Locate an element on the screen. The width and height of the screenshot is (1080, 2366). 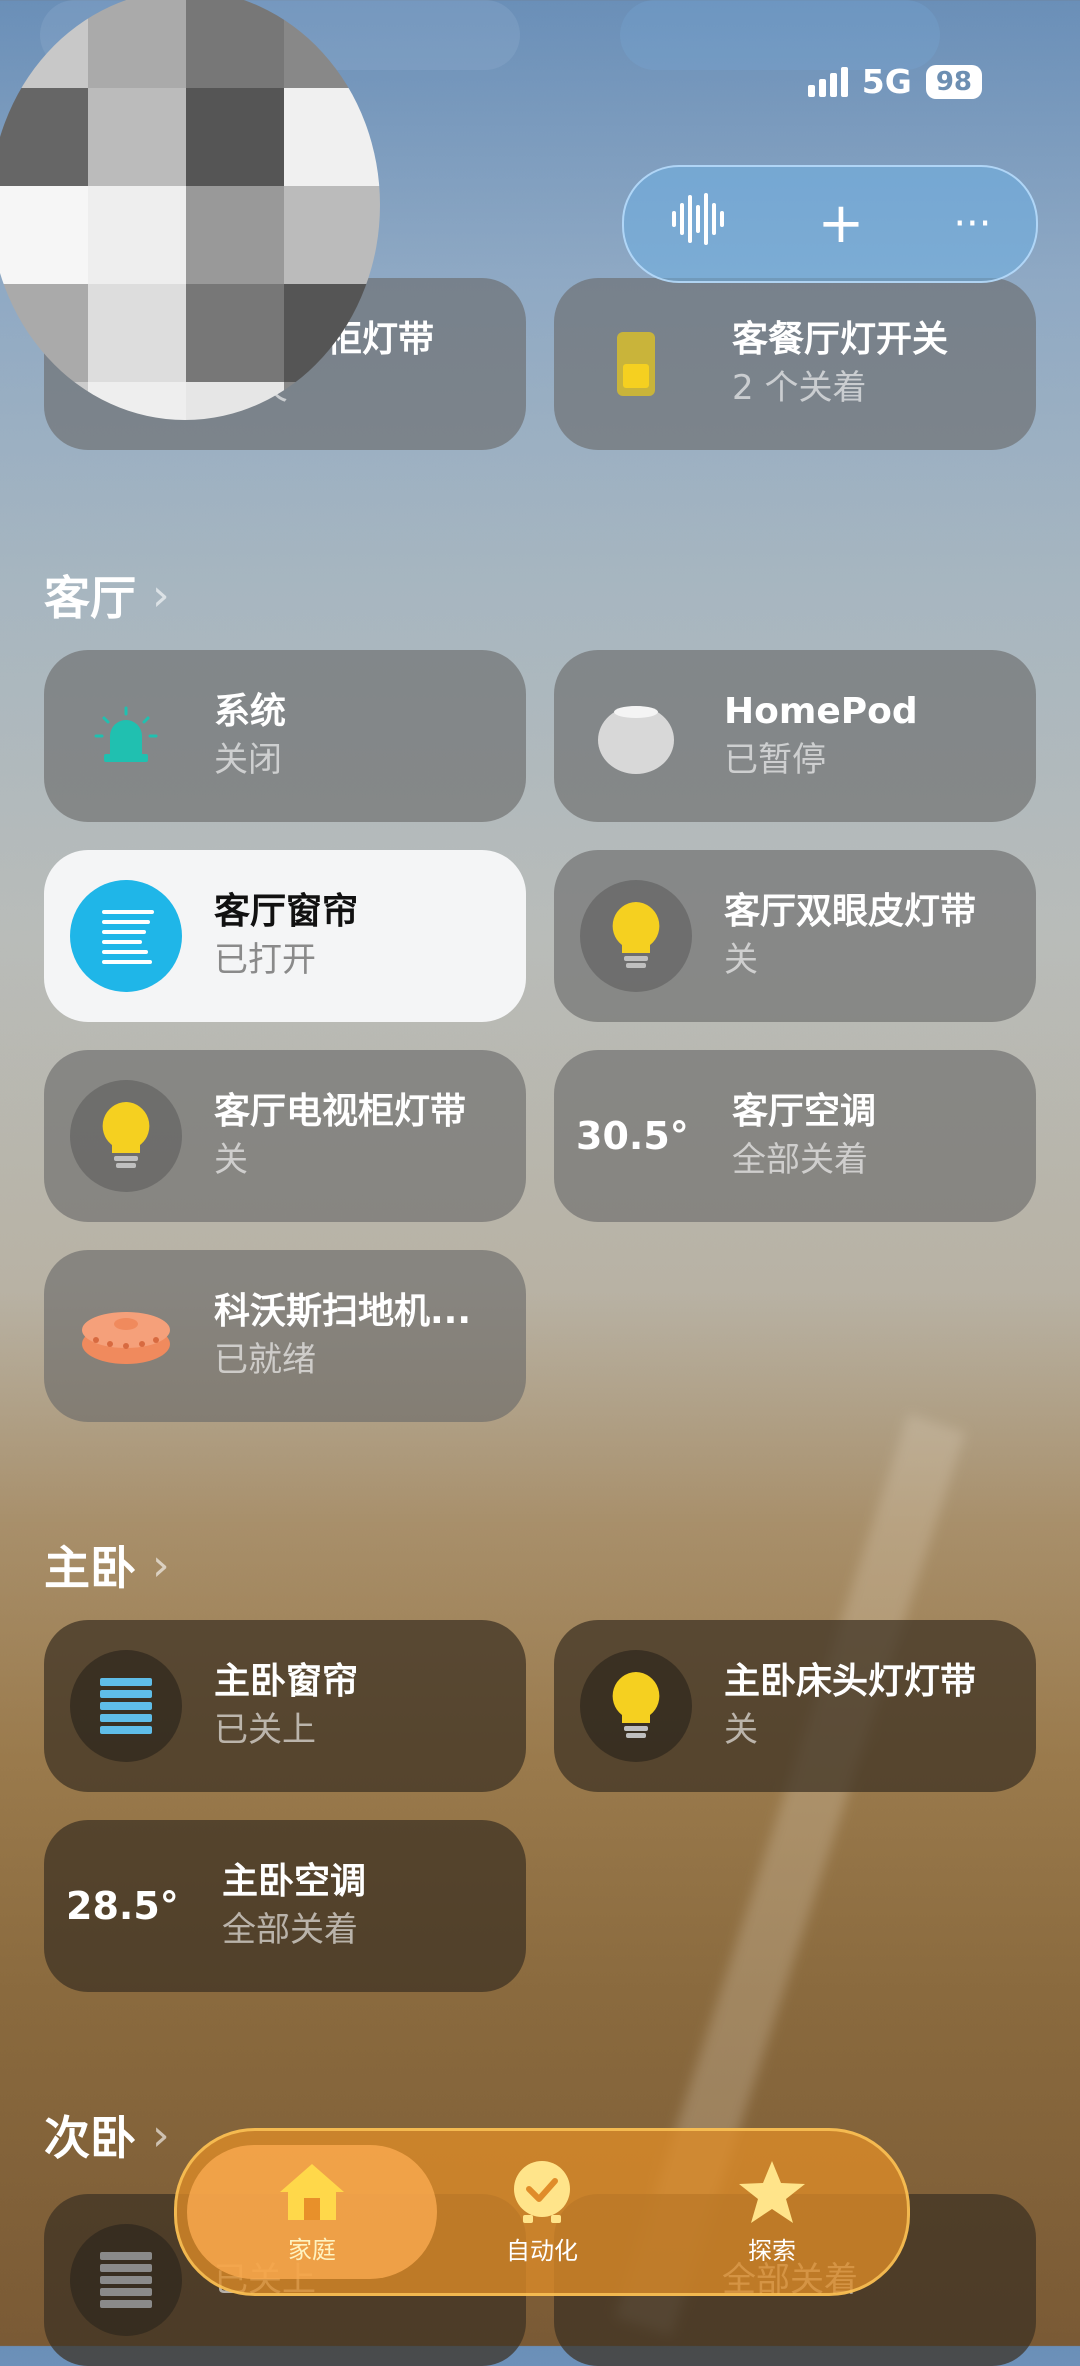
tile-name: 客厅电视柜灯带 is located at coordinates (340, 1111).